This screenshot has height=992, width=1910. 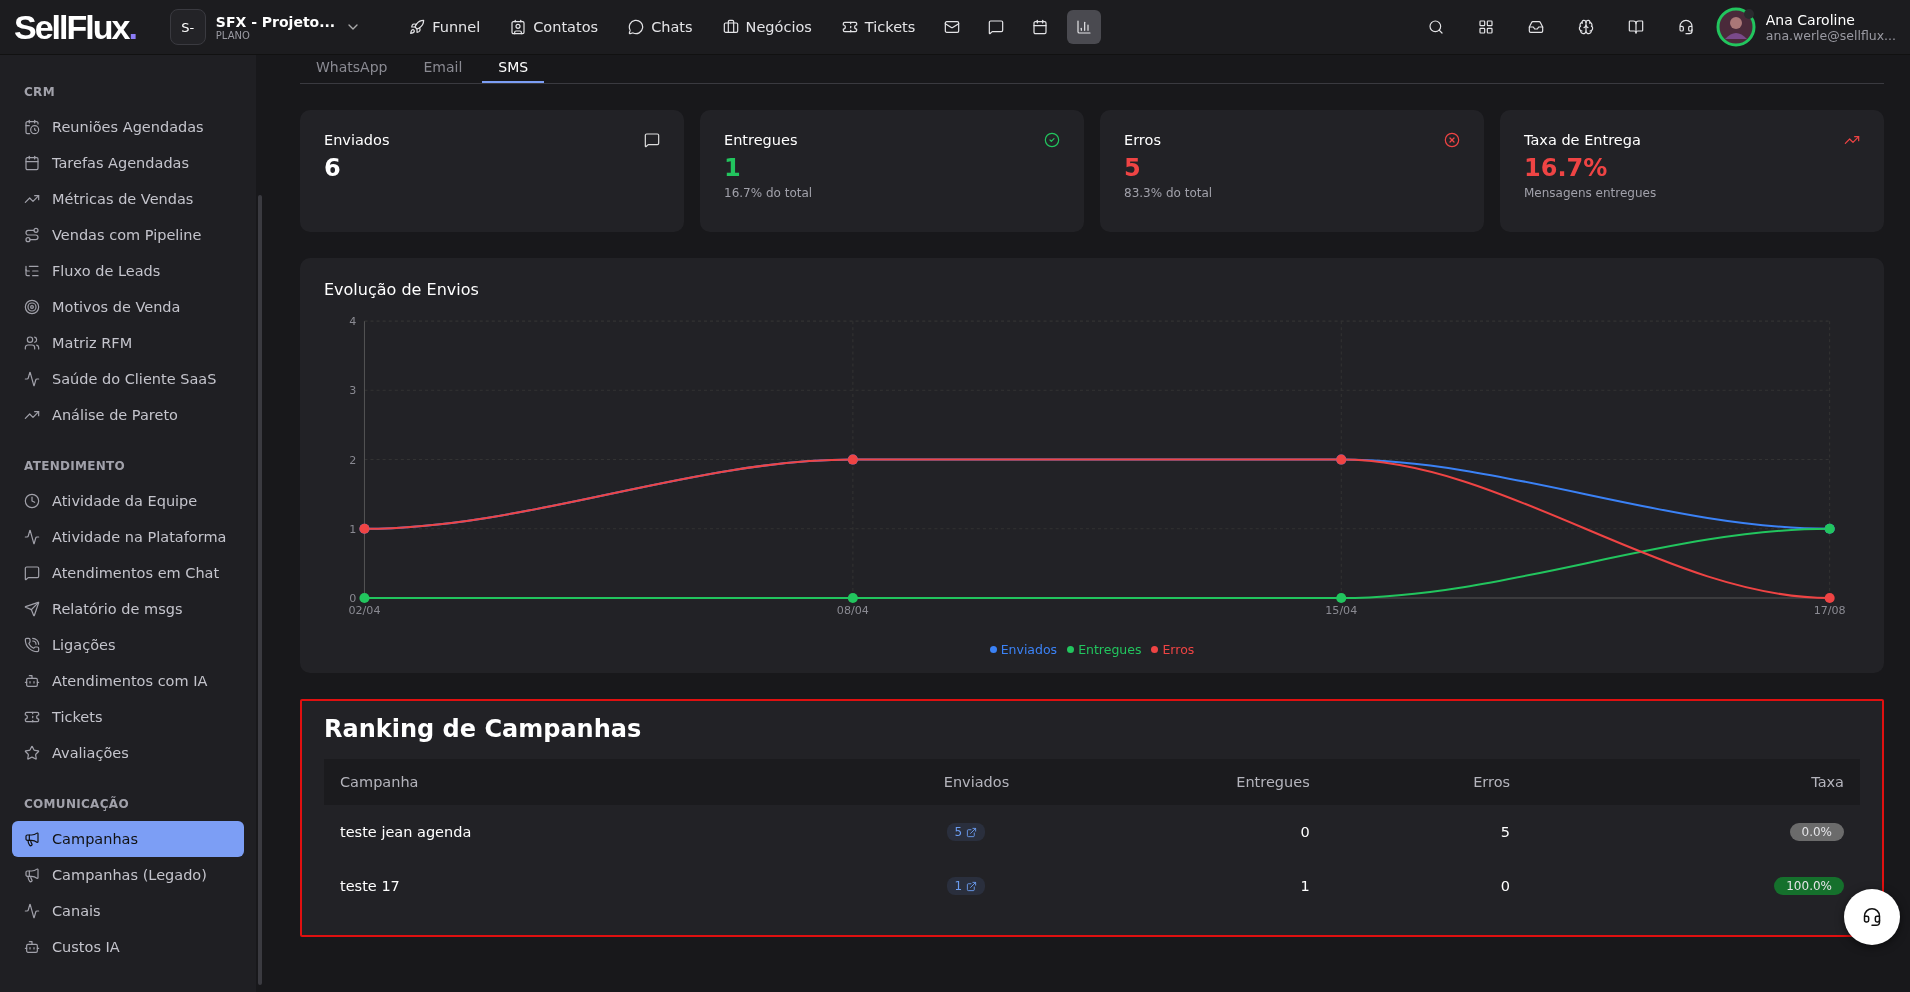 I want to click on section-heading: COMUNICAÇÃO, so click(x=76, y=804).